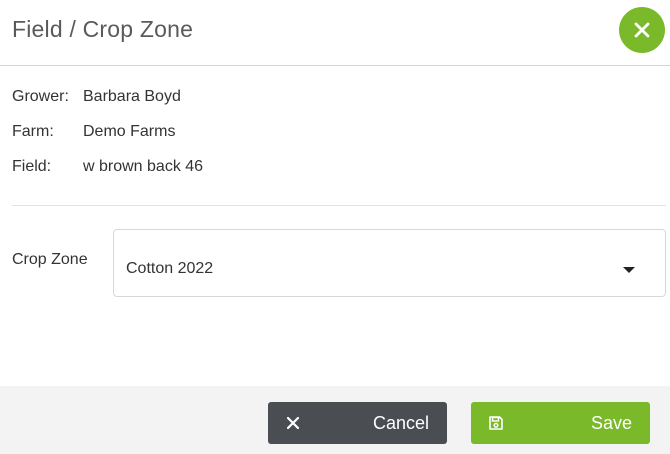 This screenshot has height=454, width=670. I want to click on grower-label: Grower:, so click(40, 96).